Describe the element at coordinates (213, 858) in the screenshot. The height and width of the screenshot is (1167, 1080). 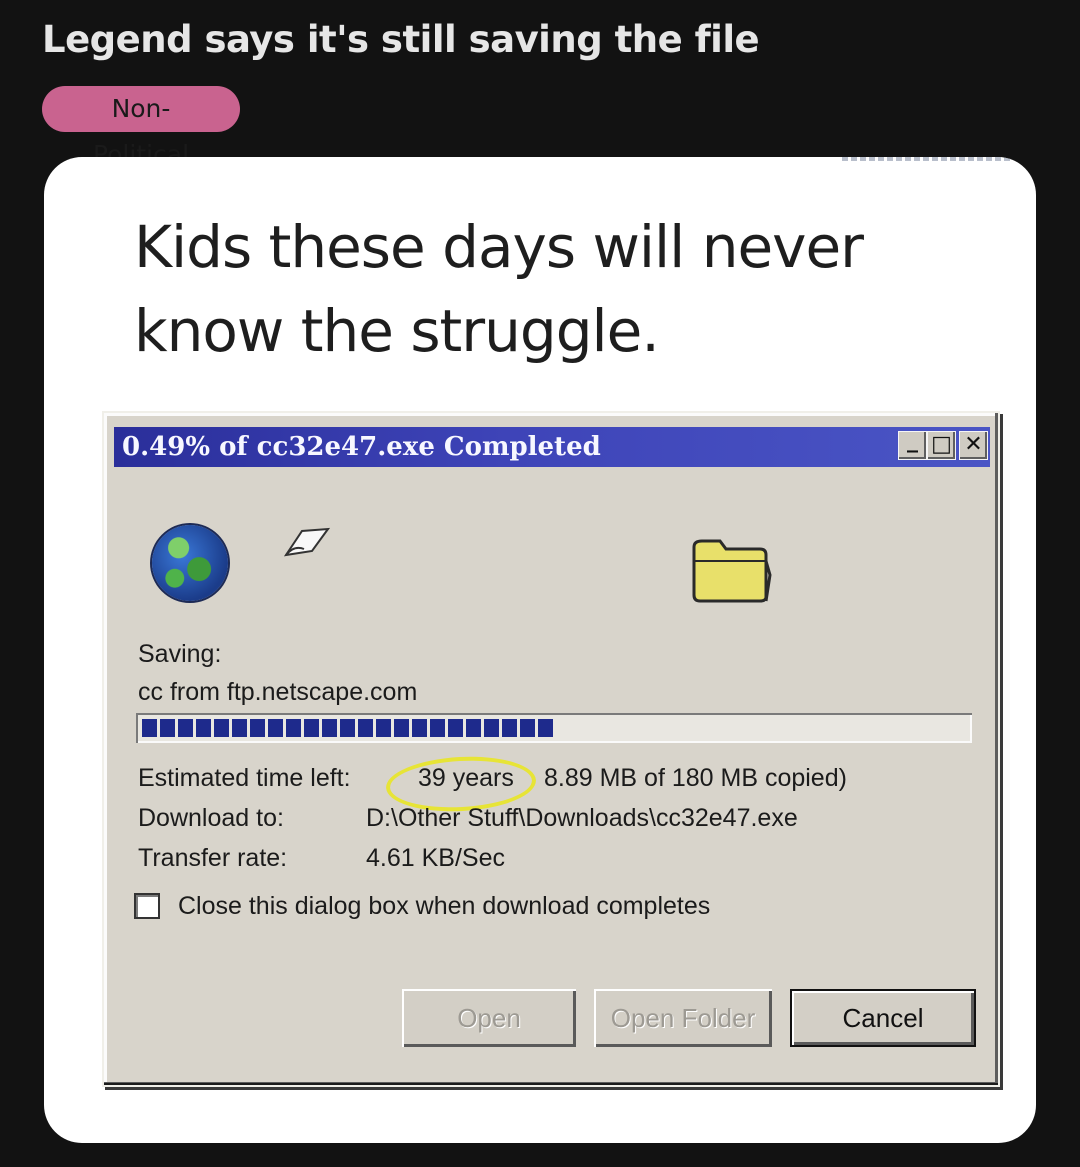
I see `transfer-rate-label: Transfer rate:` at that location.